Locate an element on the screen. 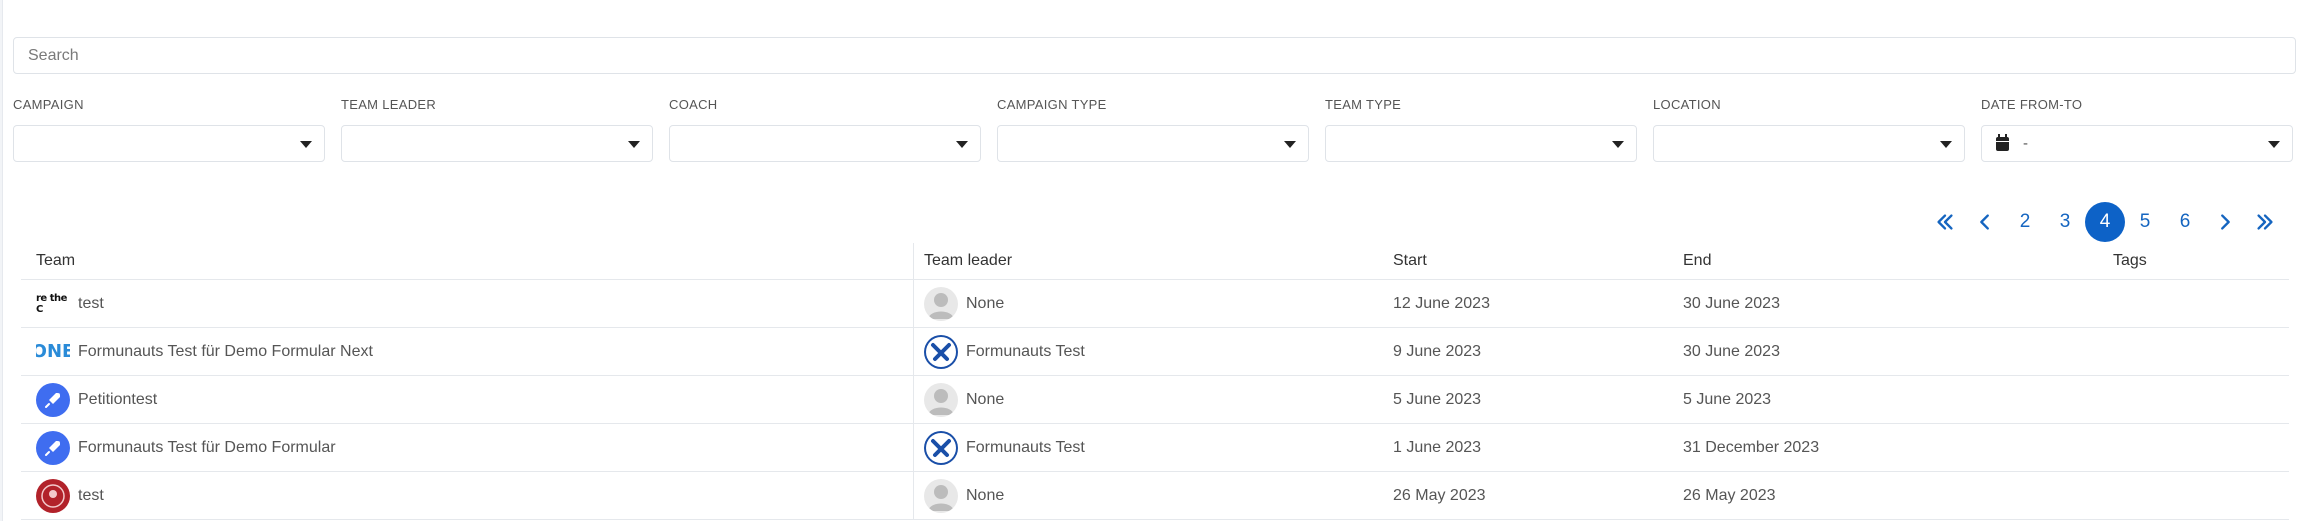 Image resolution: width=2302 pixels, height=521 pixels. team-logo-icon is located at coordinates (53, 495).